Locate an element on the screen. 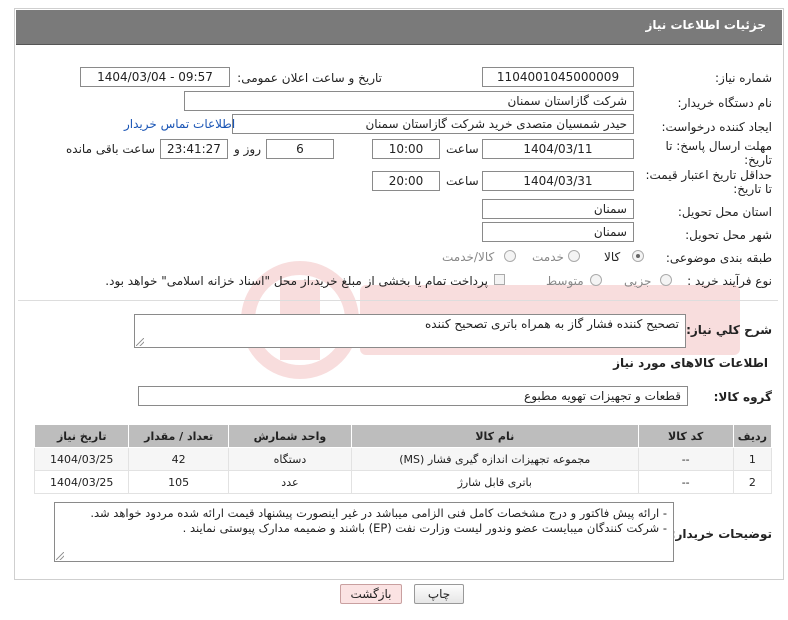  remaining-time-field: 23:41:27 is located at coordinates (194, 149).